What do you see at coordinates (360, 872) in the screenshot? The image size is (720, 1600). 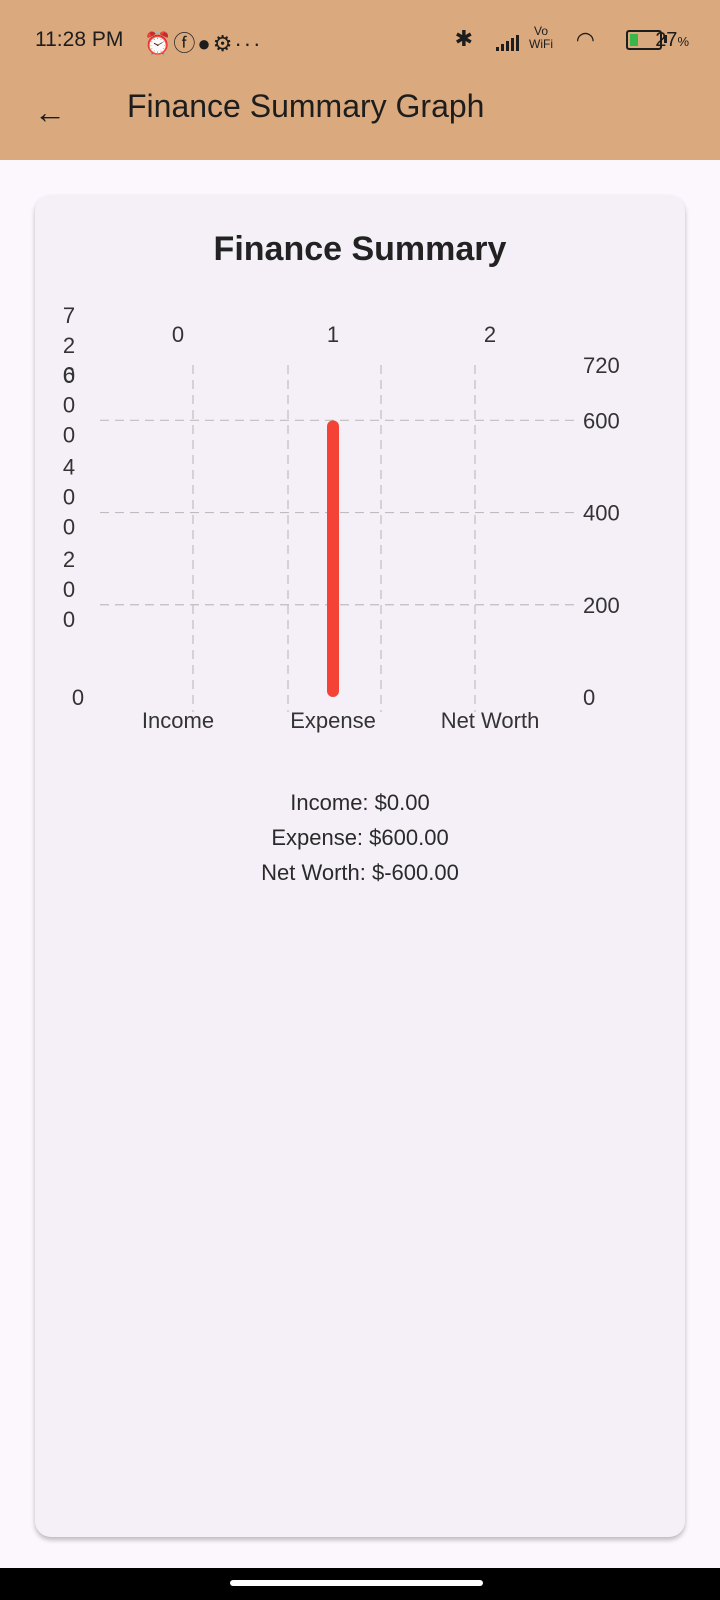 I see `net-worth-summary: Net Worth: $-600.00` at bounding box center [360, 872].